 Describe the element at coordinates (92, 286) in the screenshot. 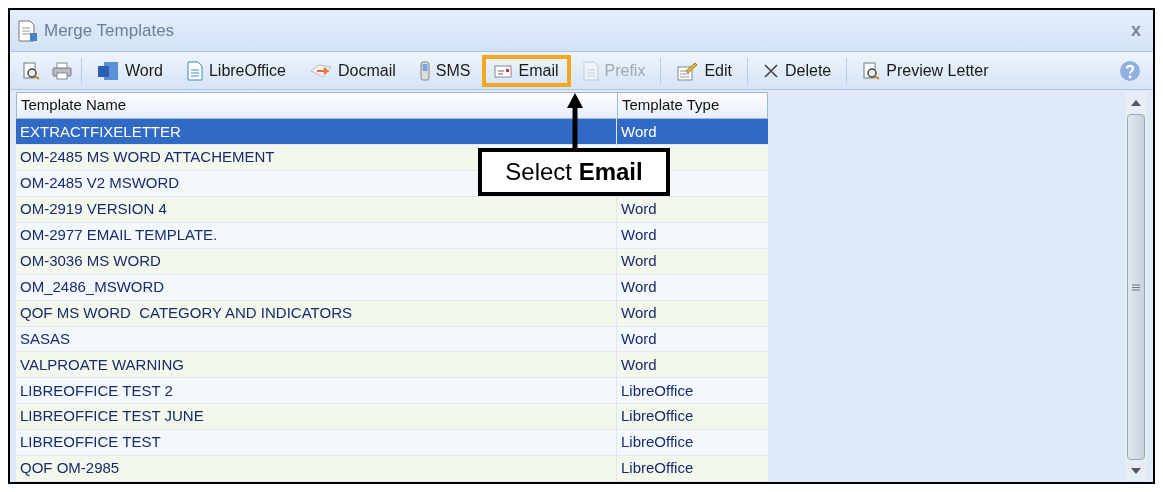

I see `template-name: OM_2486_MSWORD` at that location.